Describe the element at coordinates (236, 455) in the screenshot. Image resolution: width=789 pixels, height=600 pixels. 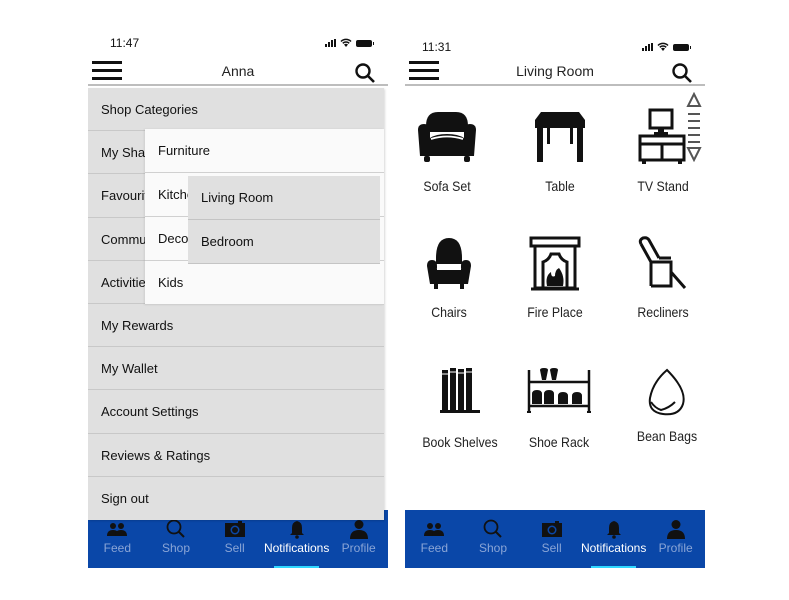
I see `drawer-item-reviews-ratings: Reviews & Ratings` at that location.